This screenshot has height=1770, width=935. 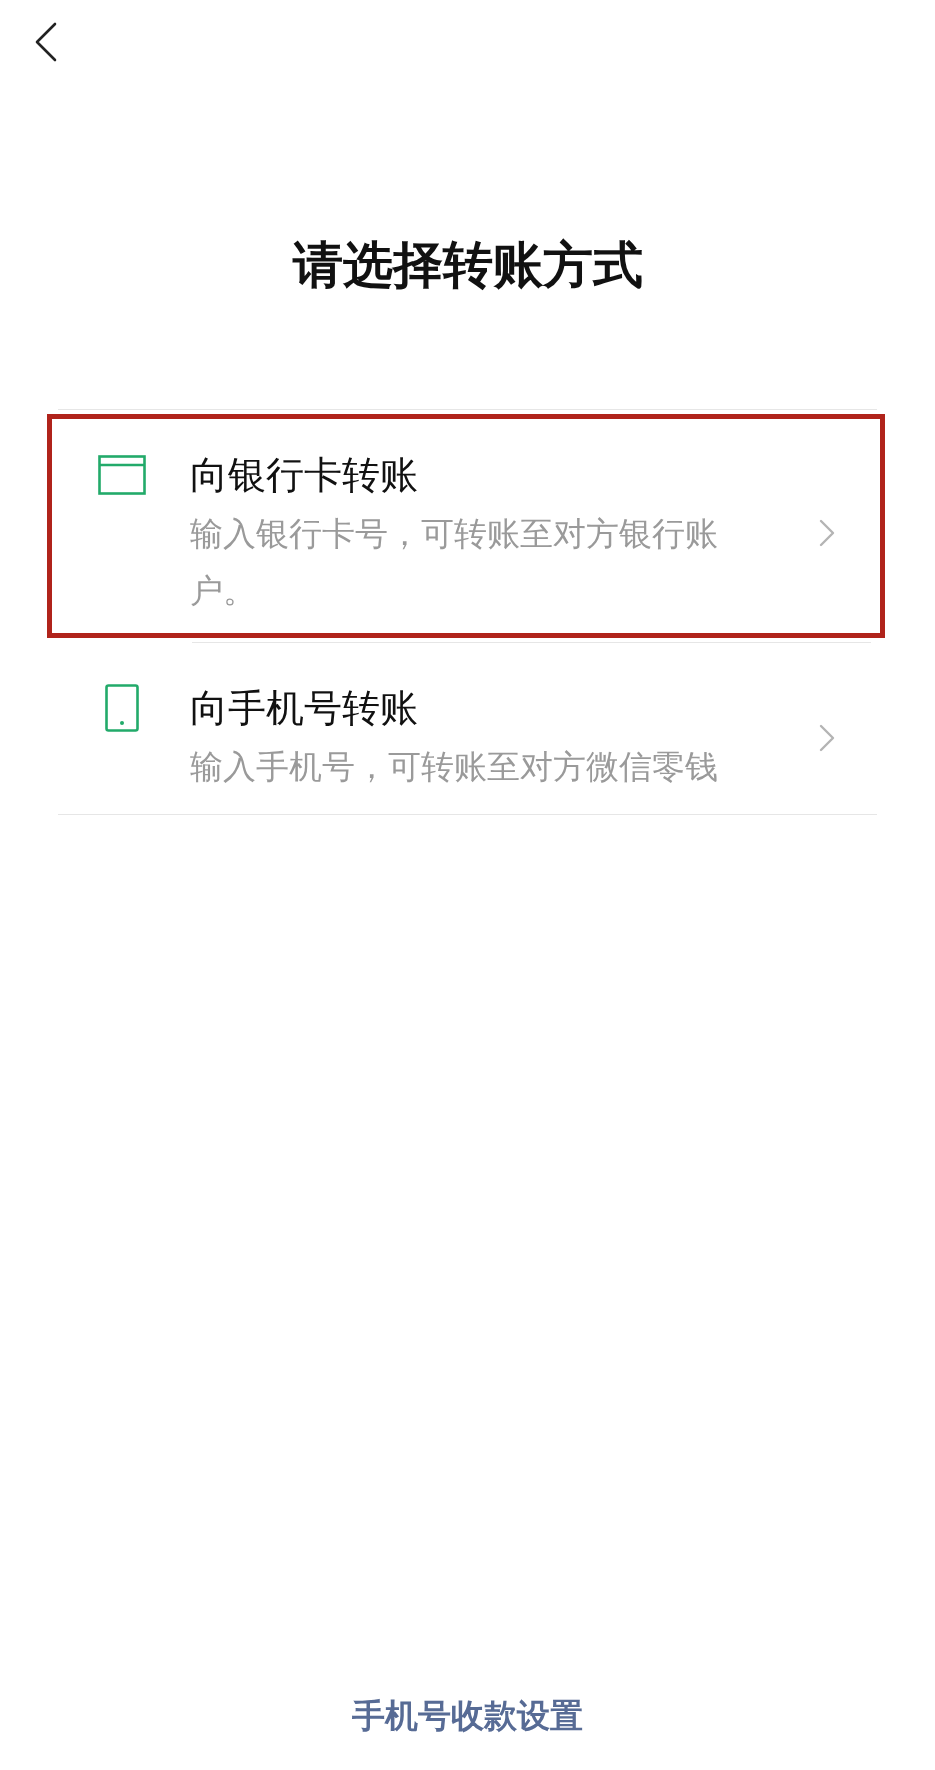 I want to click on back-icon, so click(x=46, y=42).